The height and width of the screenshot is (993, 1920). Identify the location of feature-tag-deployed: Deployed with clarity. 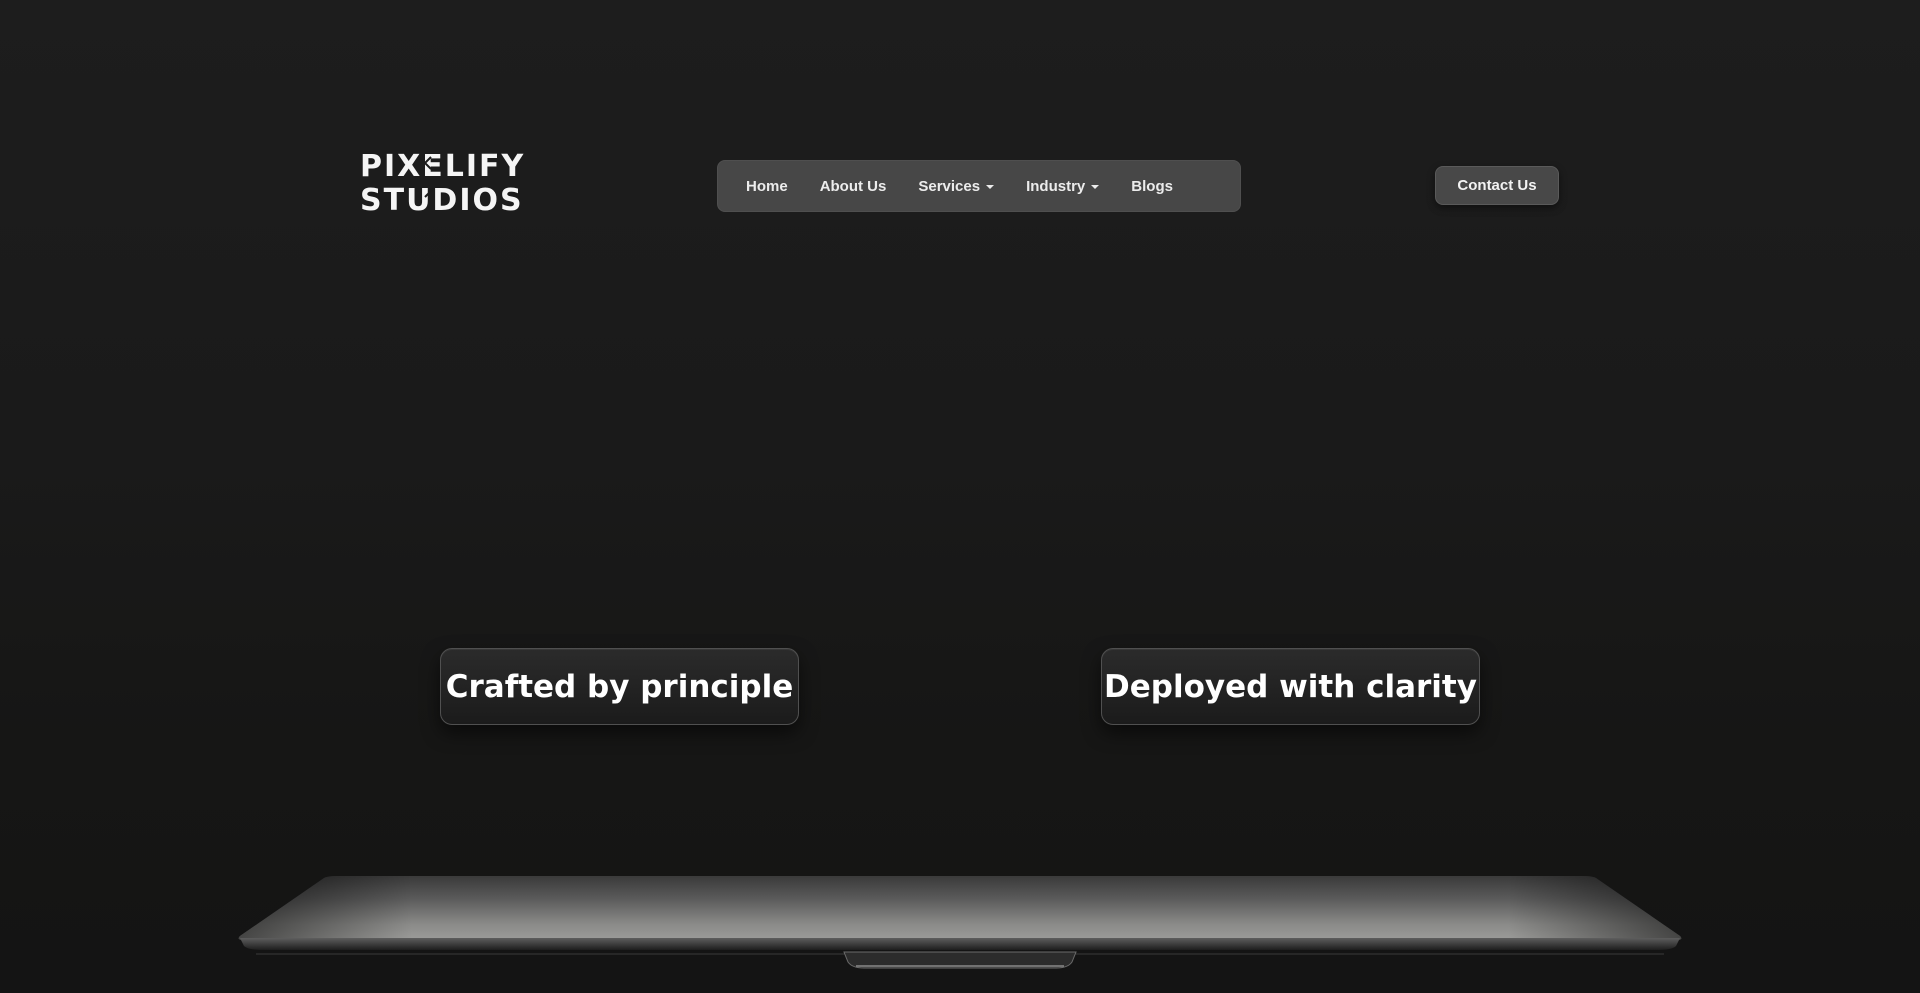
(1290, 686).